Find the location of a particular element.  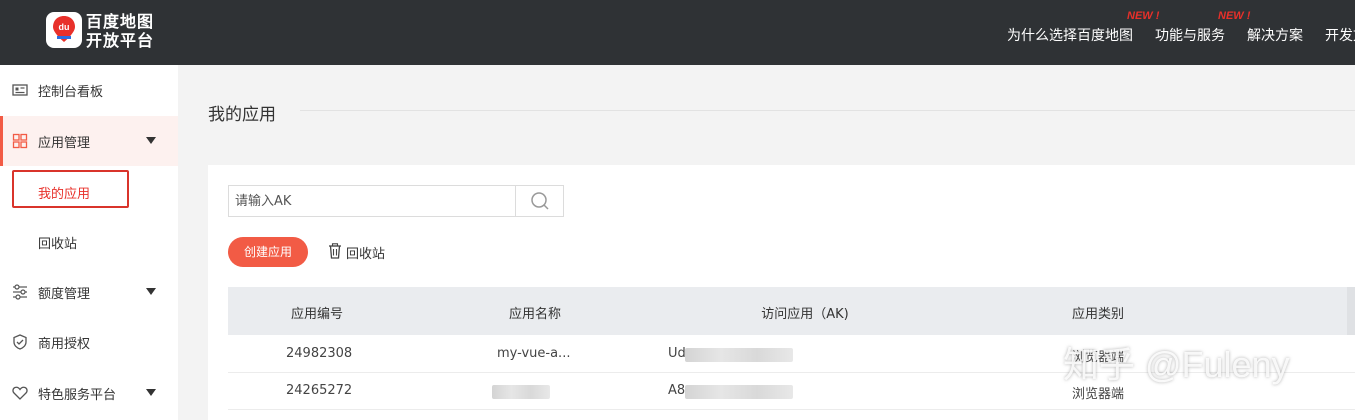

sliders-icon is located at coordinates (20, 292).